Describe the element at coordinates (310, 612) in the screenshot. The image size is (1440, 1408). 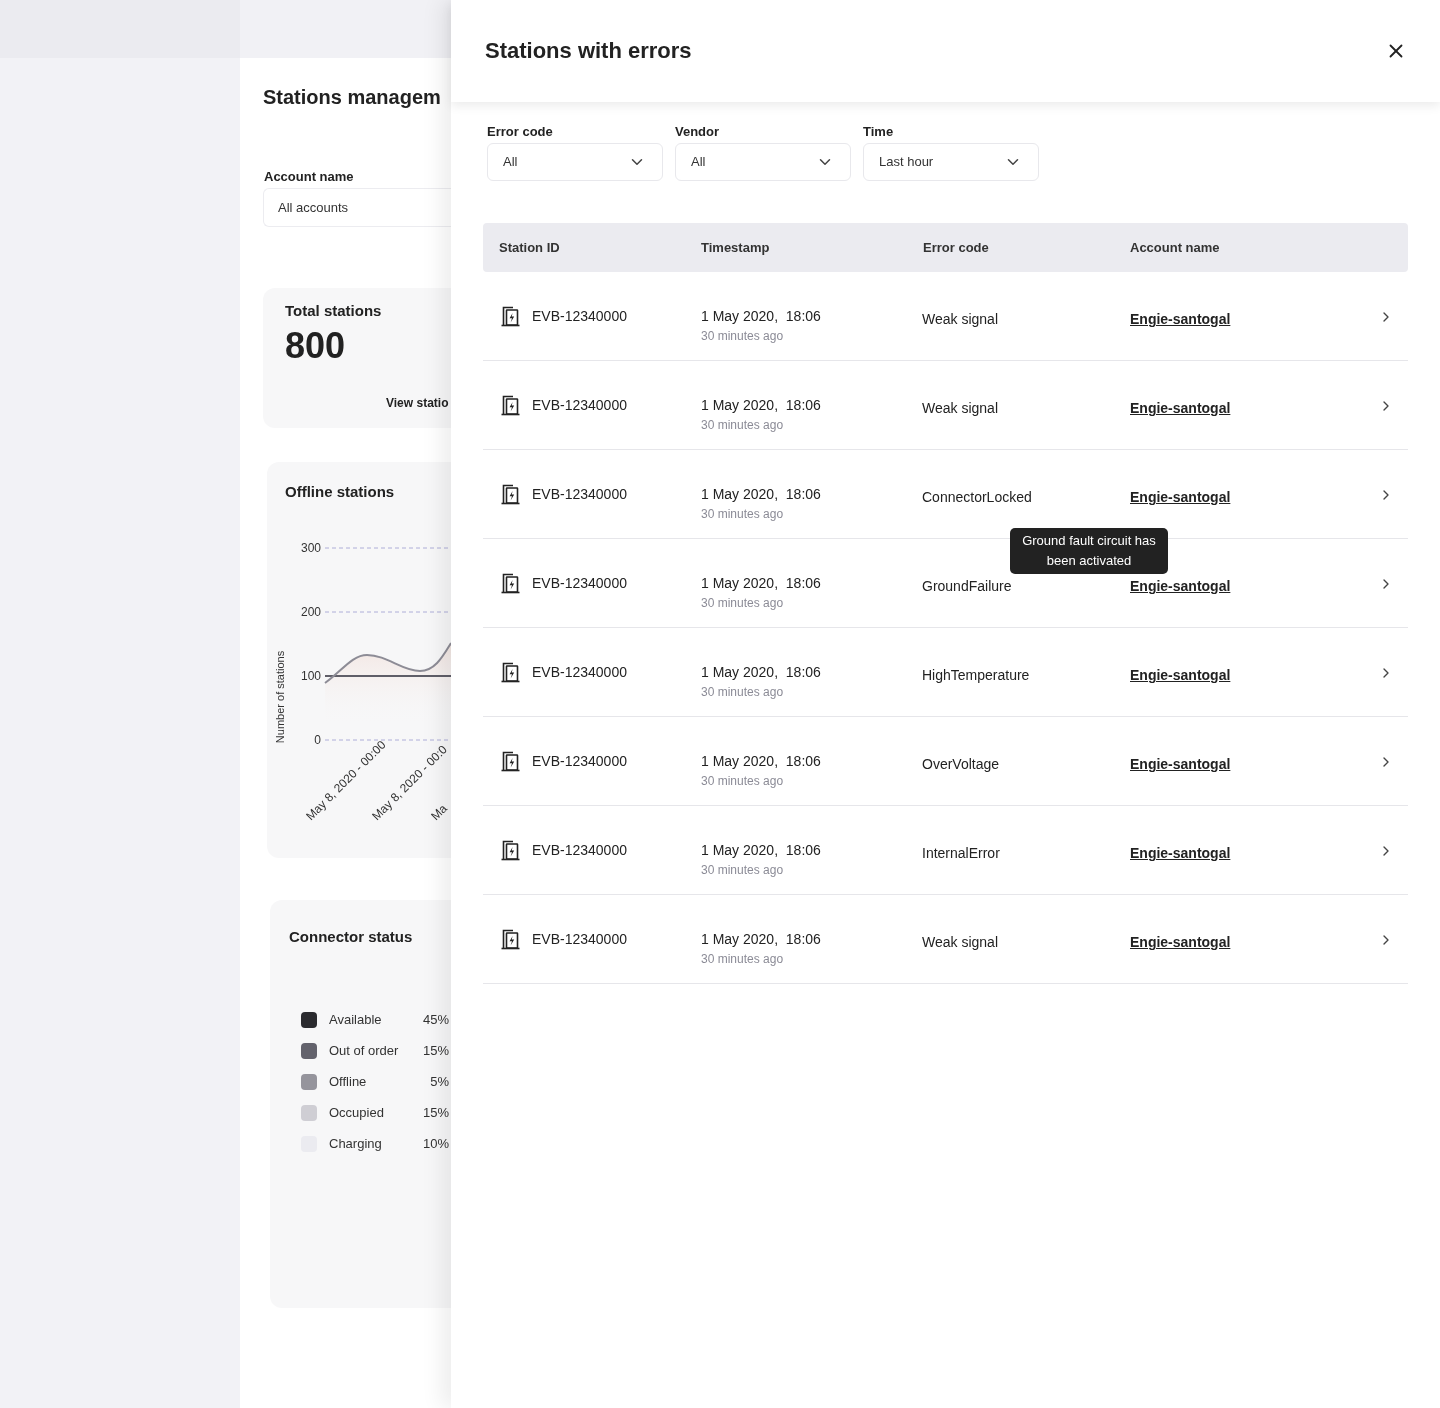
I see `y-axis-tick: 200` at that location.